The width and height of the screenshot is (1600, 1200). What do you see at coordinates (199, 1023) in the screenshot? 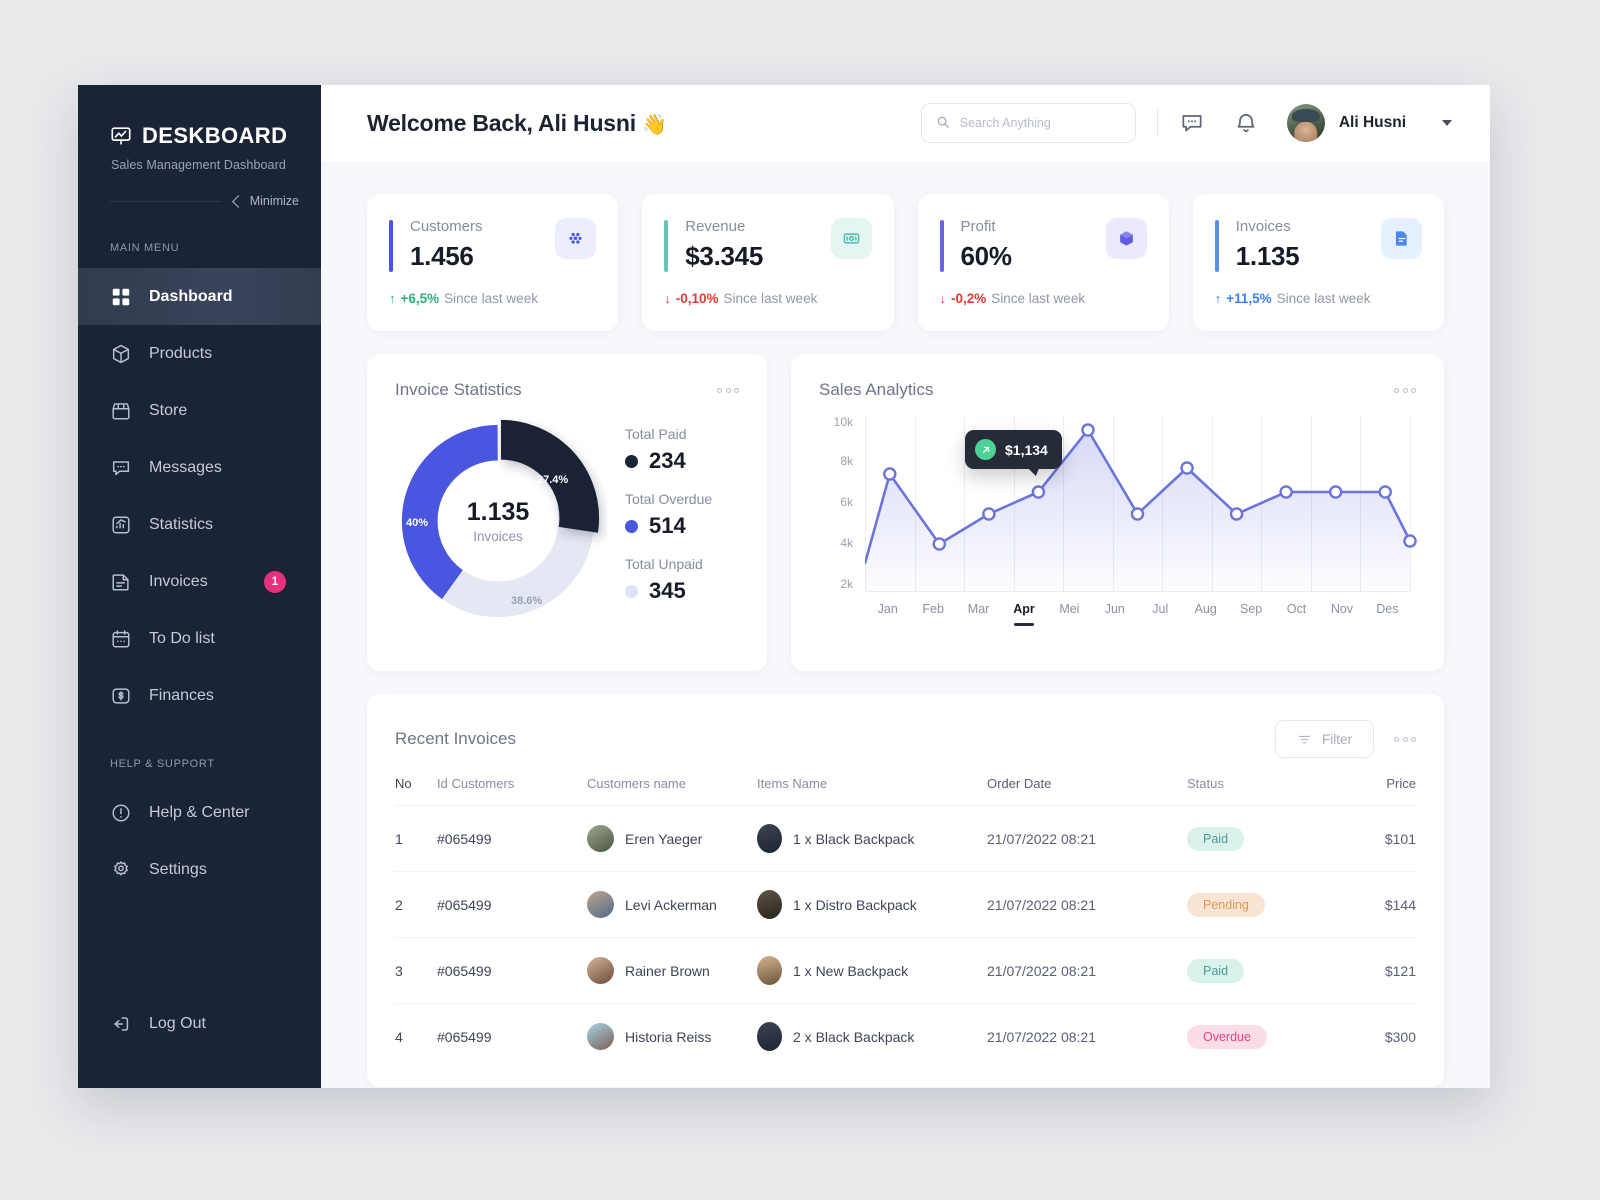
I see `logout-button: Log Out` at bounding box center [199, 1023].